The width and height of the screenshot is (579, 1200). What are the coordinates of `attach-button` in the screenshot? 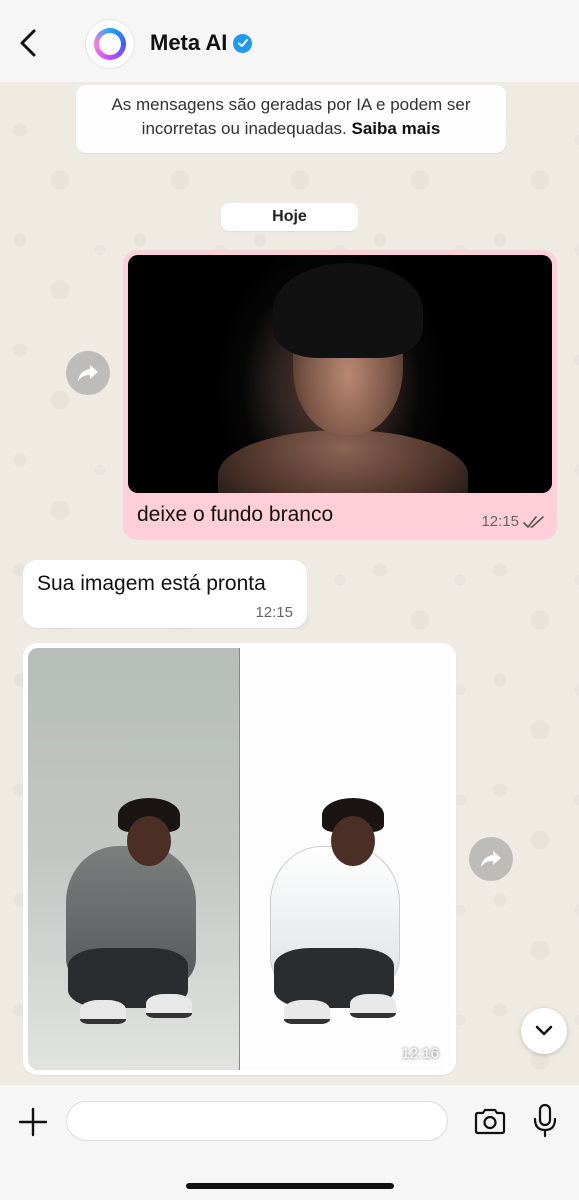 It's located at (33, 1122).